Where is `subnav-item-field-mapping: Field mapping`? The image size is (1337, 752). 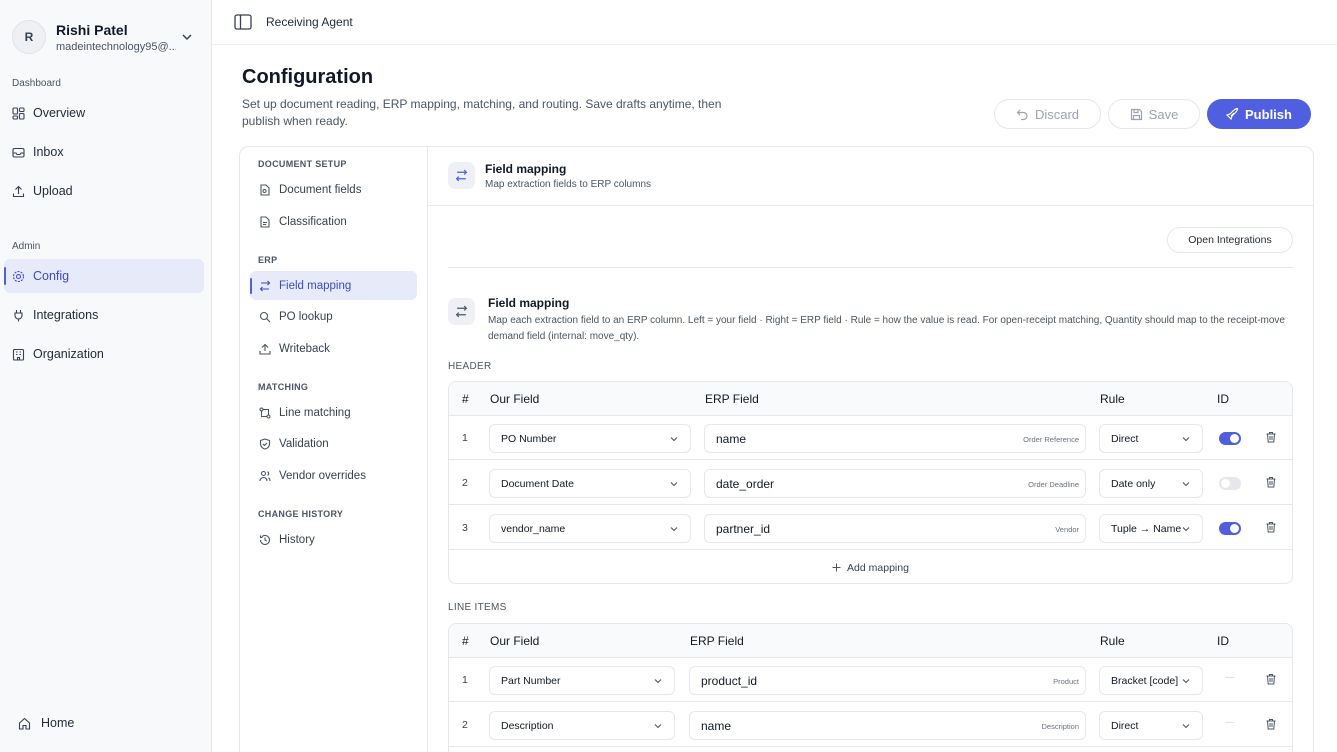
subnav-item-field-mapping: Field mapping is located at coordinates (333, 285).